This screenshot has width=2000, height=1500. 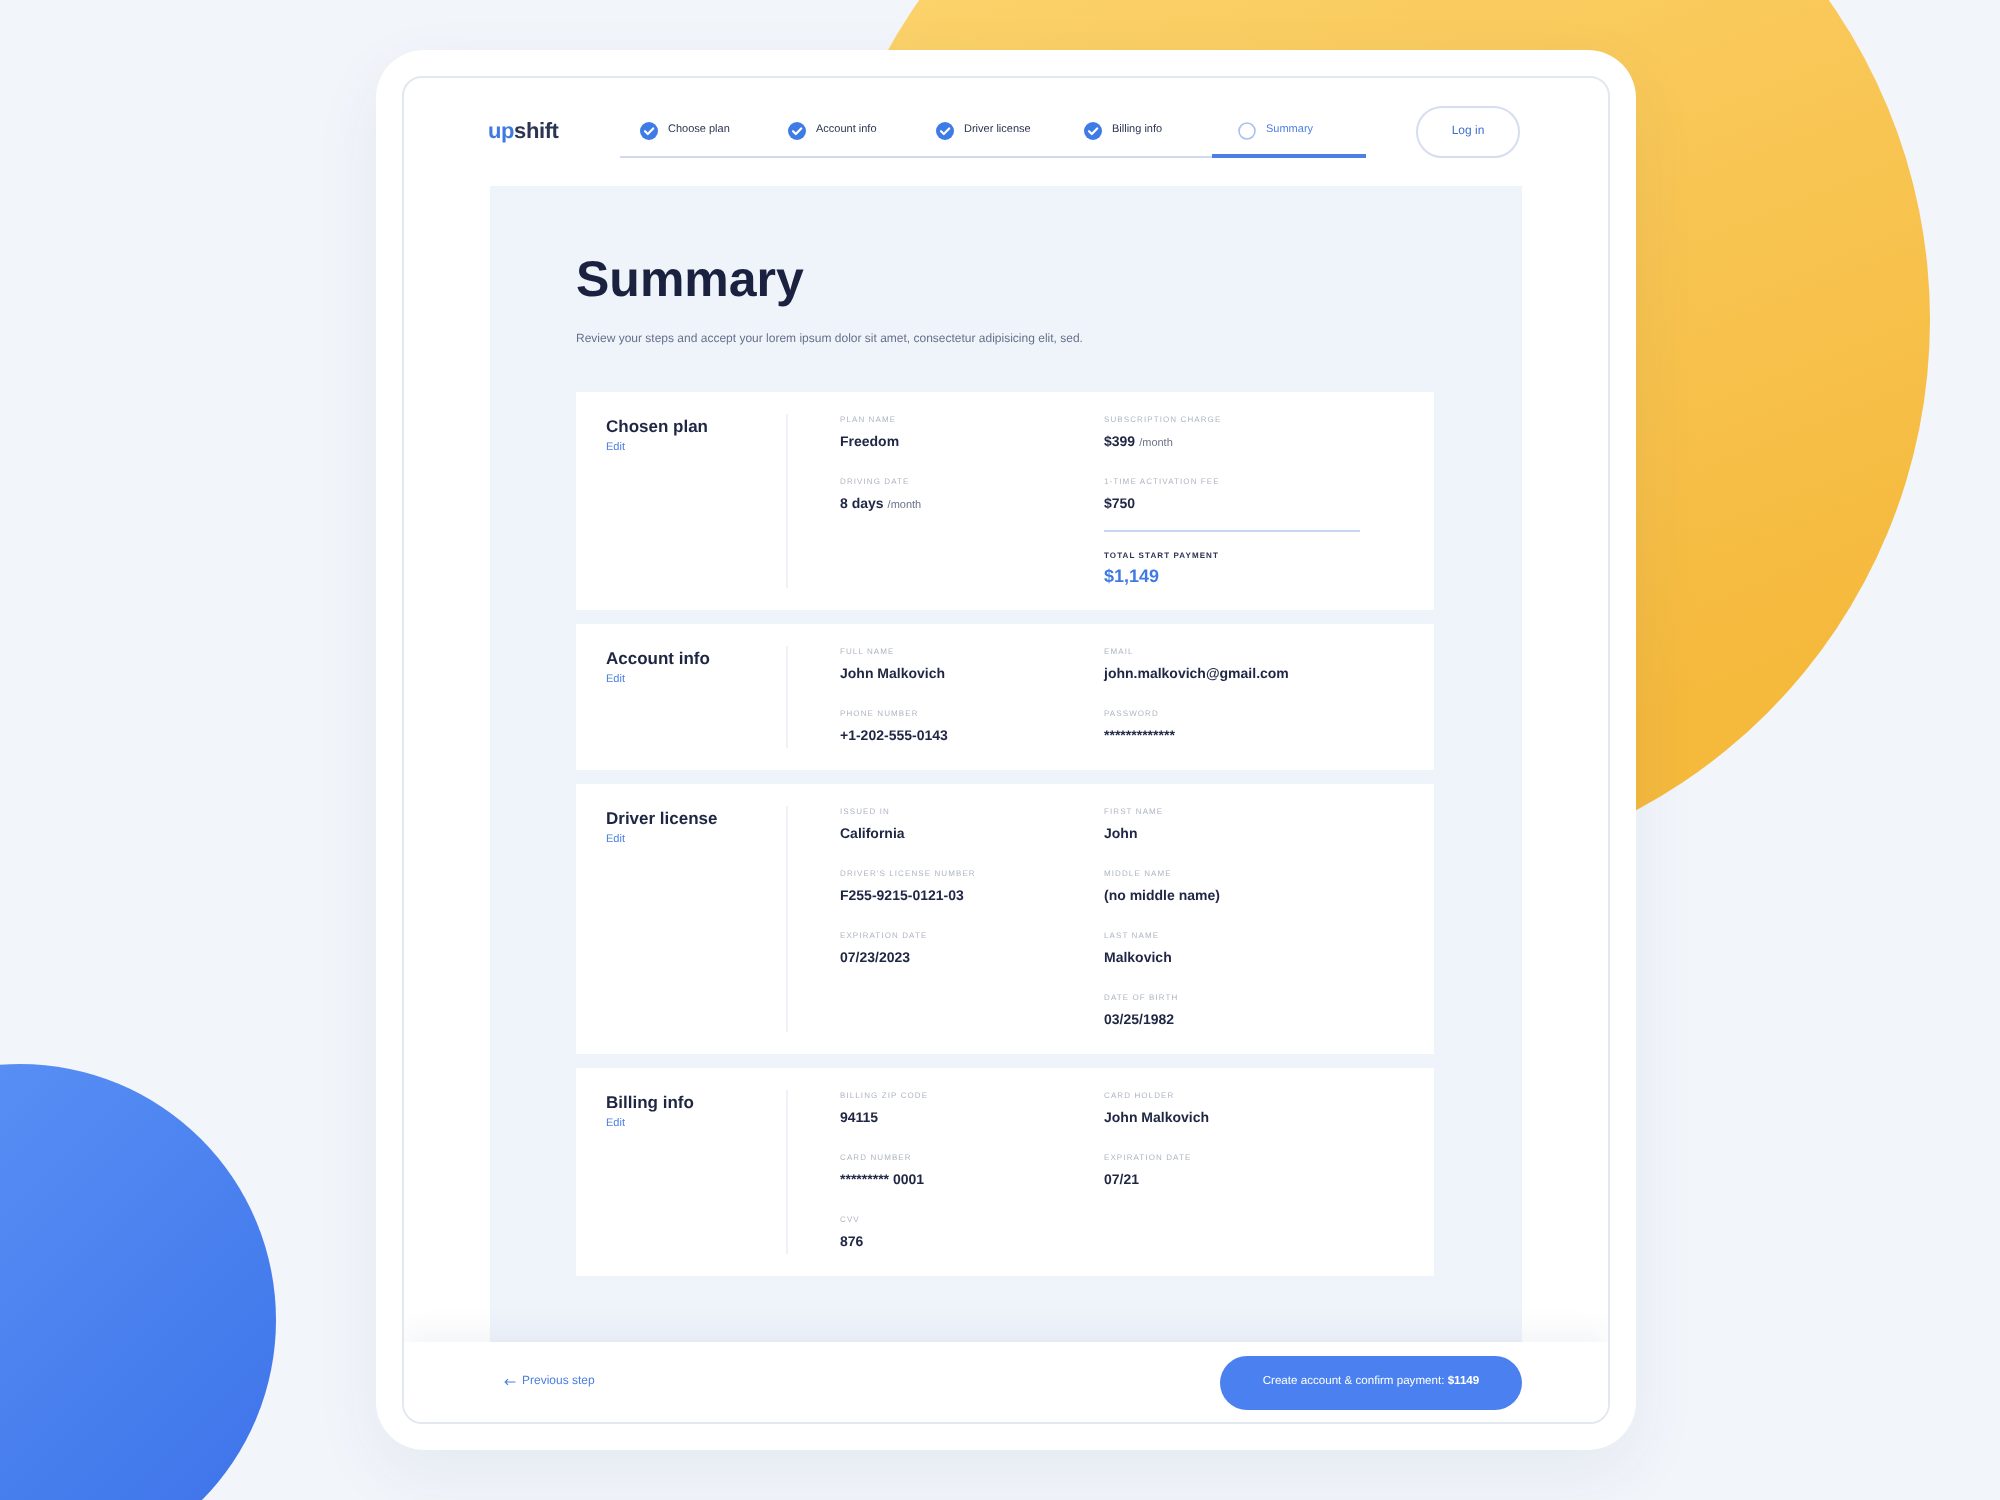 What do you see at coordinates (690, 280) in the screenshot?
I see `page-title: Summary` at bounding box center [690, 280].